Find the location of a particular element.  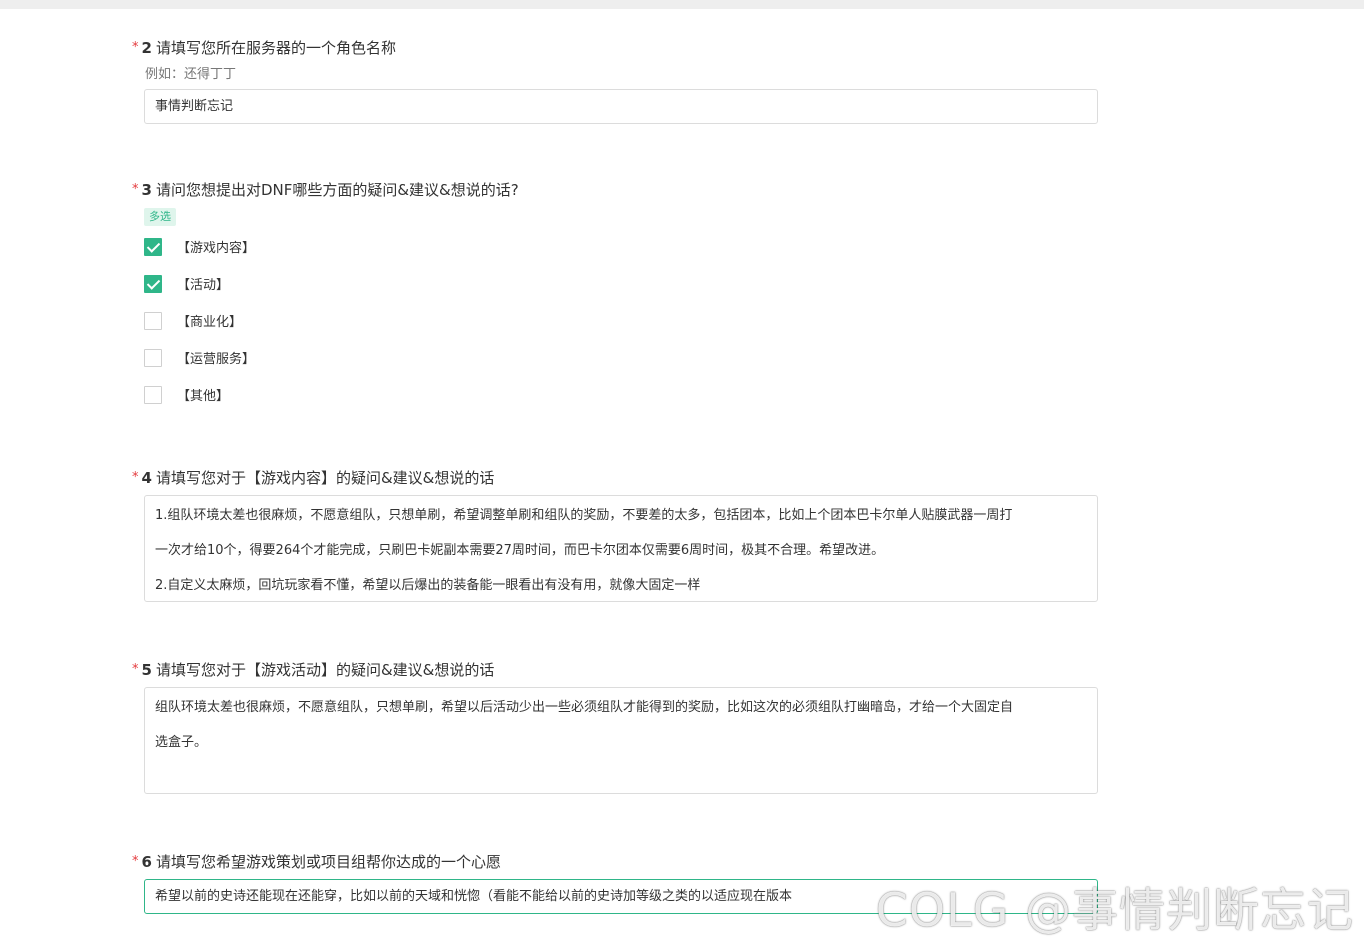

option-label: 【其他】 is located at coordinates (203, 396).